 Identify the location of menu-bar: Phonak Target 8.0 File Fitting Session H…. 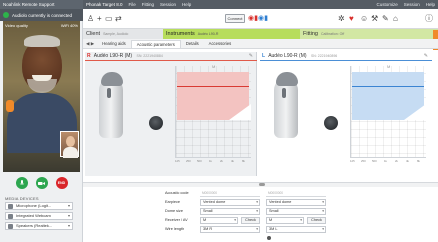
(260, 4).